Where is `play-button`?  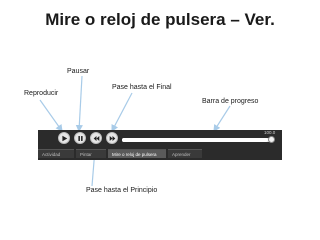
play-button is located at coordinates (64, 138).